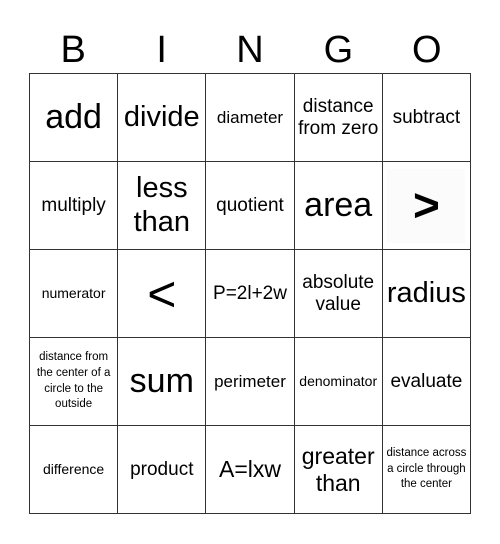  What do you see at coordinates (250, 206) in the screenshot?
I see `bingo-cell: quotient` at bounding box center [250, 206].